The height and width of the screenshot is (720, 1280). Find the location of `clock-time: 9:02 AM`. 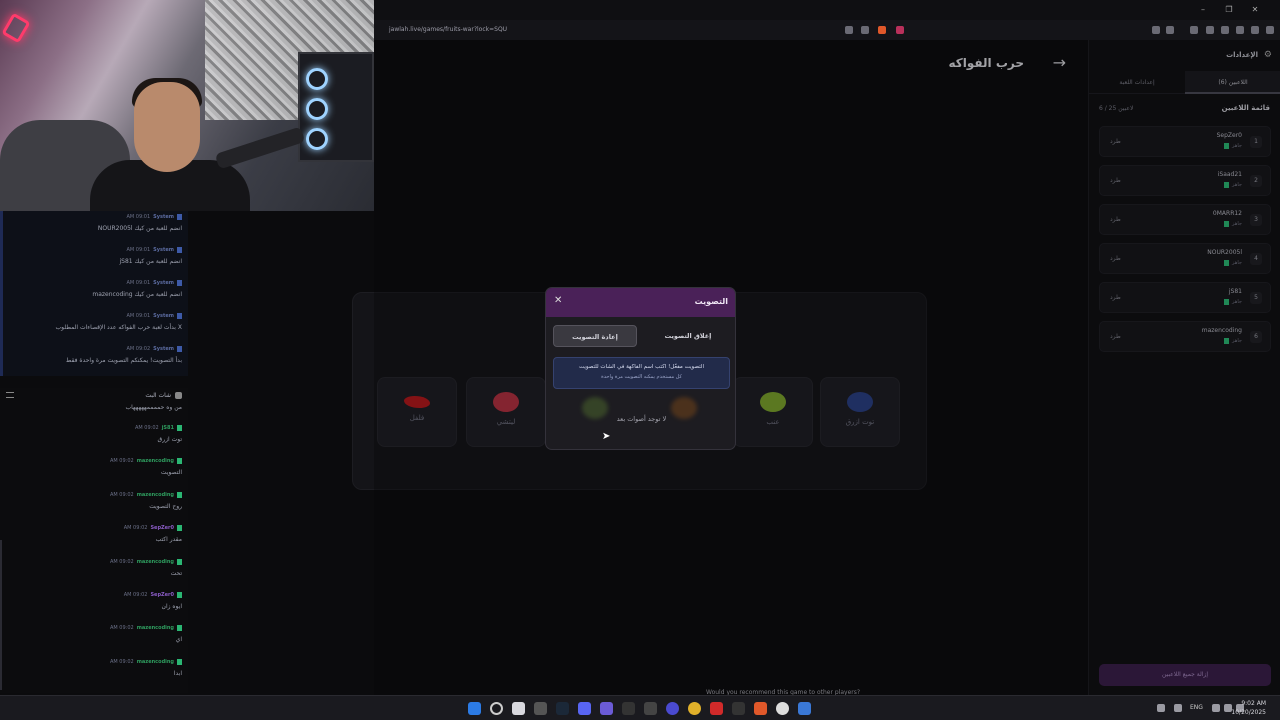

clock-time: 9:02 AM is located at coordinates (1253, 703).